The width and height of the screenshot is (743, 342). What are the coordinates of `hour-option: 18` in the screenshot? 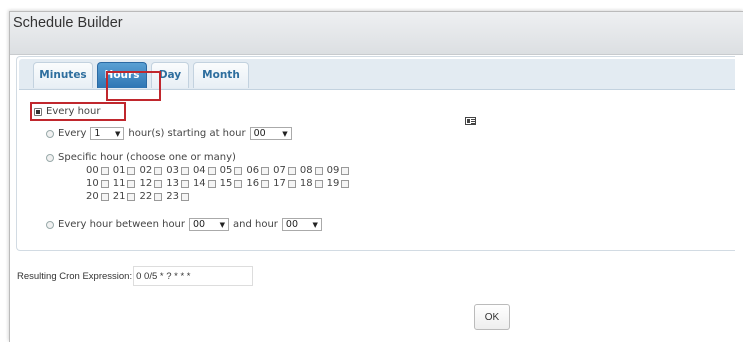 It's located at (313, 183).